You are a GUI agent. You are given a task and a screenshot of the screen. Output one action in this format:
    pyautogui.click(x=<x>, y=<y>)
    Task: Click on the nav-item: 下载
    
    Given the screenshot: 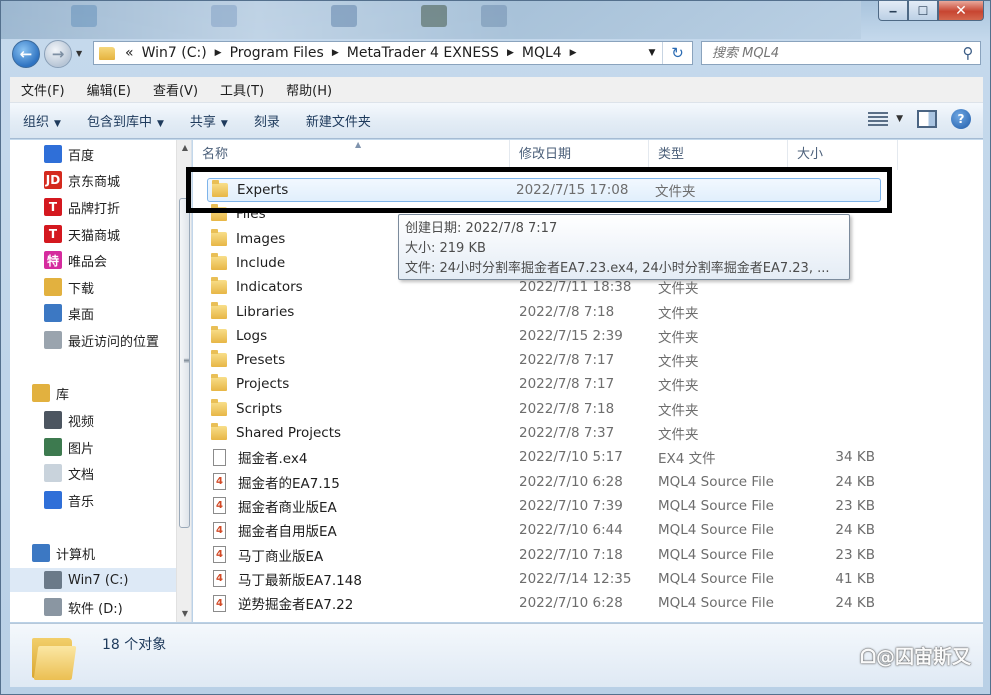 What is the action you would take?
    pyautogui.click(x=93, y=287)
    